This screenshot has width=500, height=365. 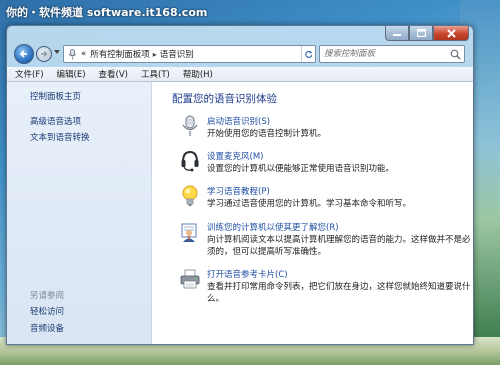 What do you see at coordinates (155, 74) in the screenshot?
I see `menu-tools: 工具(T)` at bounding box center [155, 74].